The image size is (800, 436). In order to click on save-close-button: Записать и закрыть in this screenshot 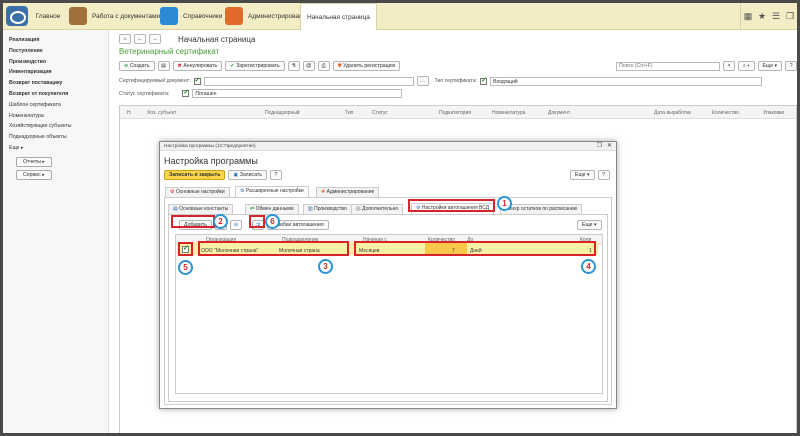, I will do `click(195, 175)`.